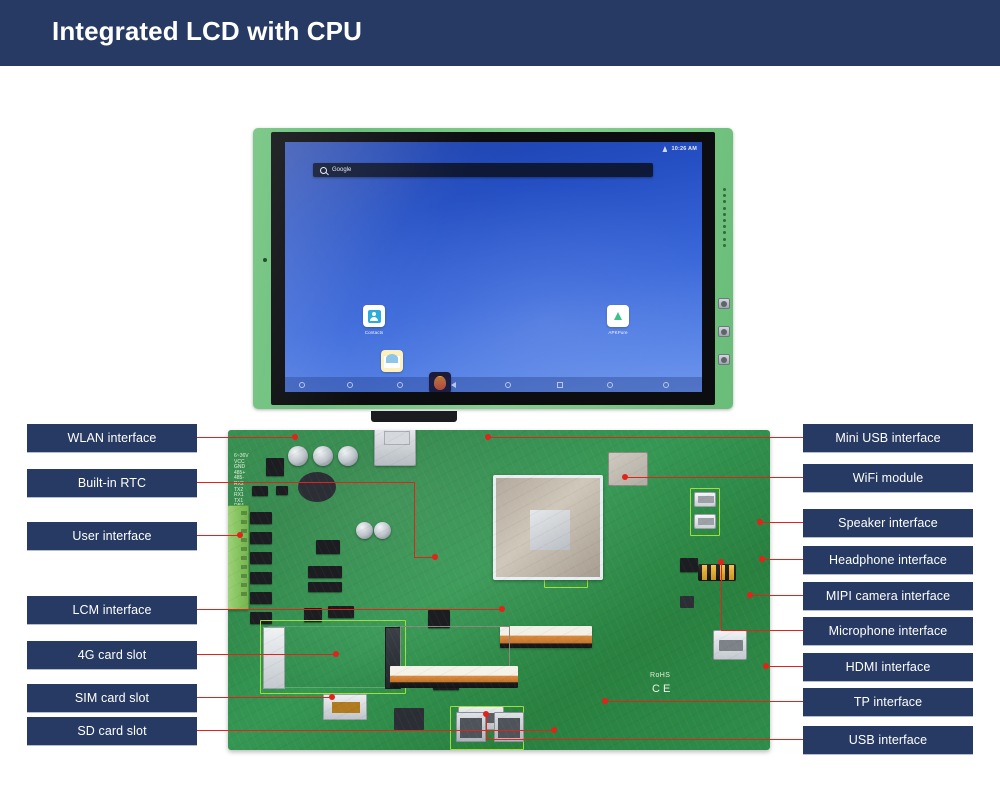 This screenshot has width=1000, height=808. Describe the element at coordinates (400, 385) in the screenshot. I see `volume-icon` at that location.